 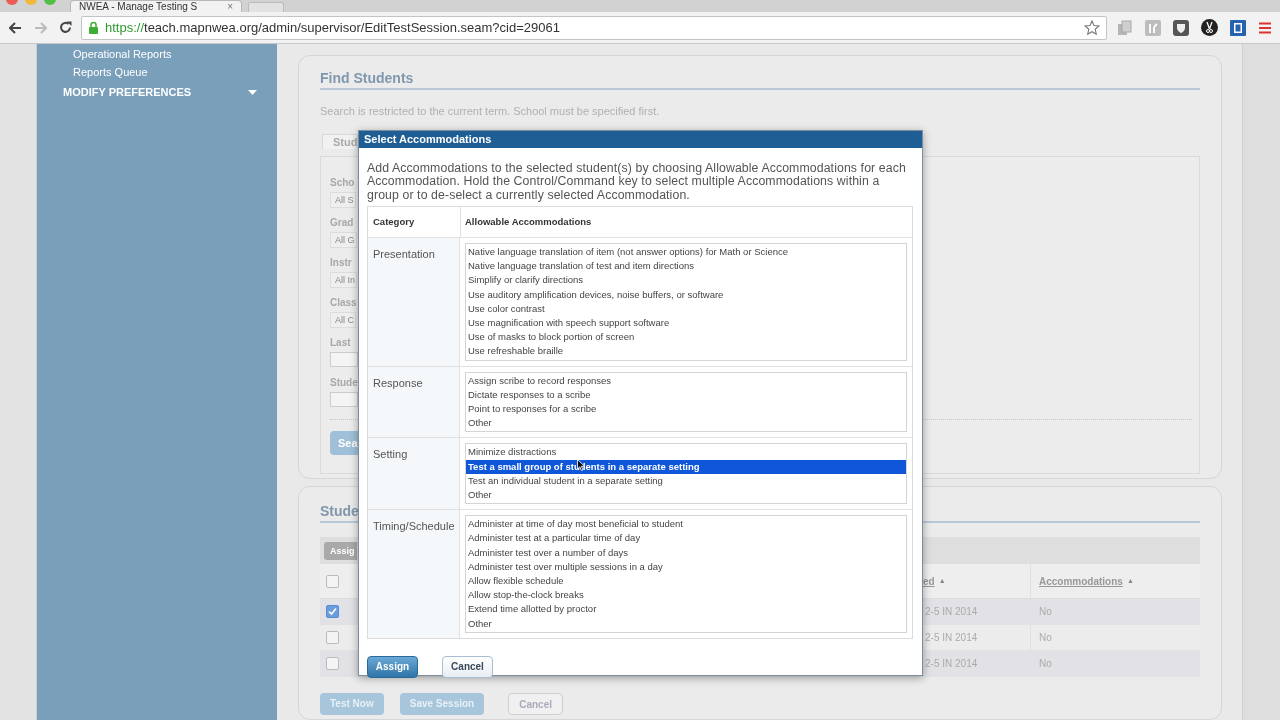 I want to click on browser-tab: NWEA - Manage Testing S ×, so click(x=156, y=6).